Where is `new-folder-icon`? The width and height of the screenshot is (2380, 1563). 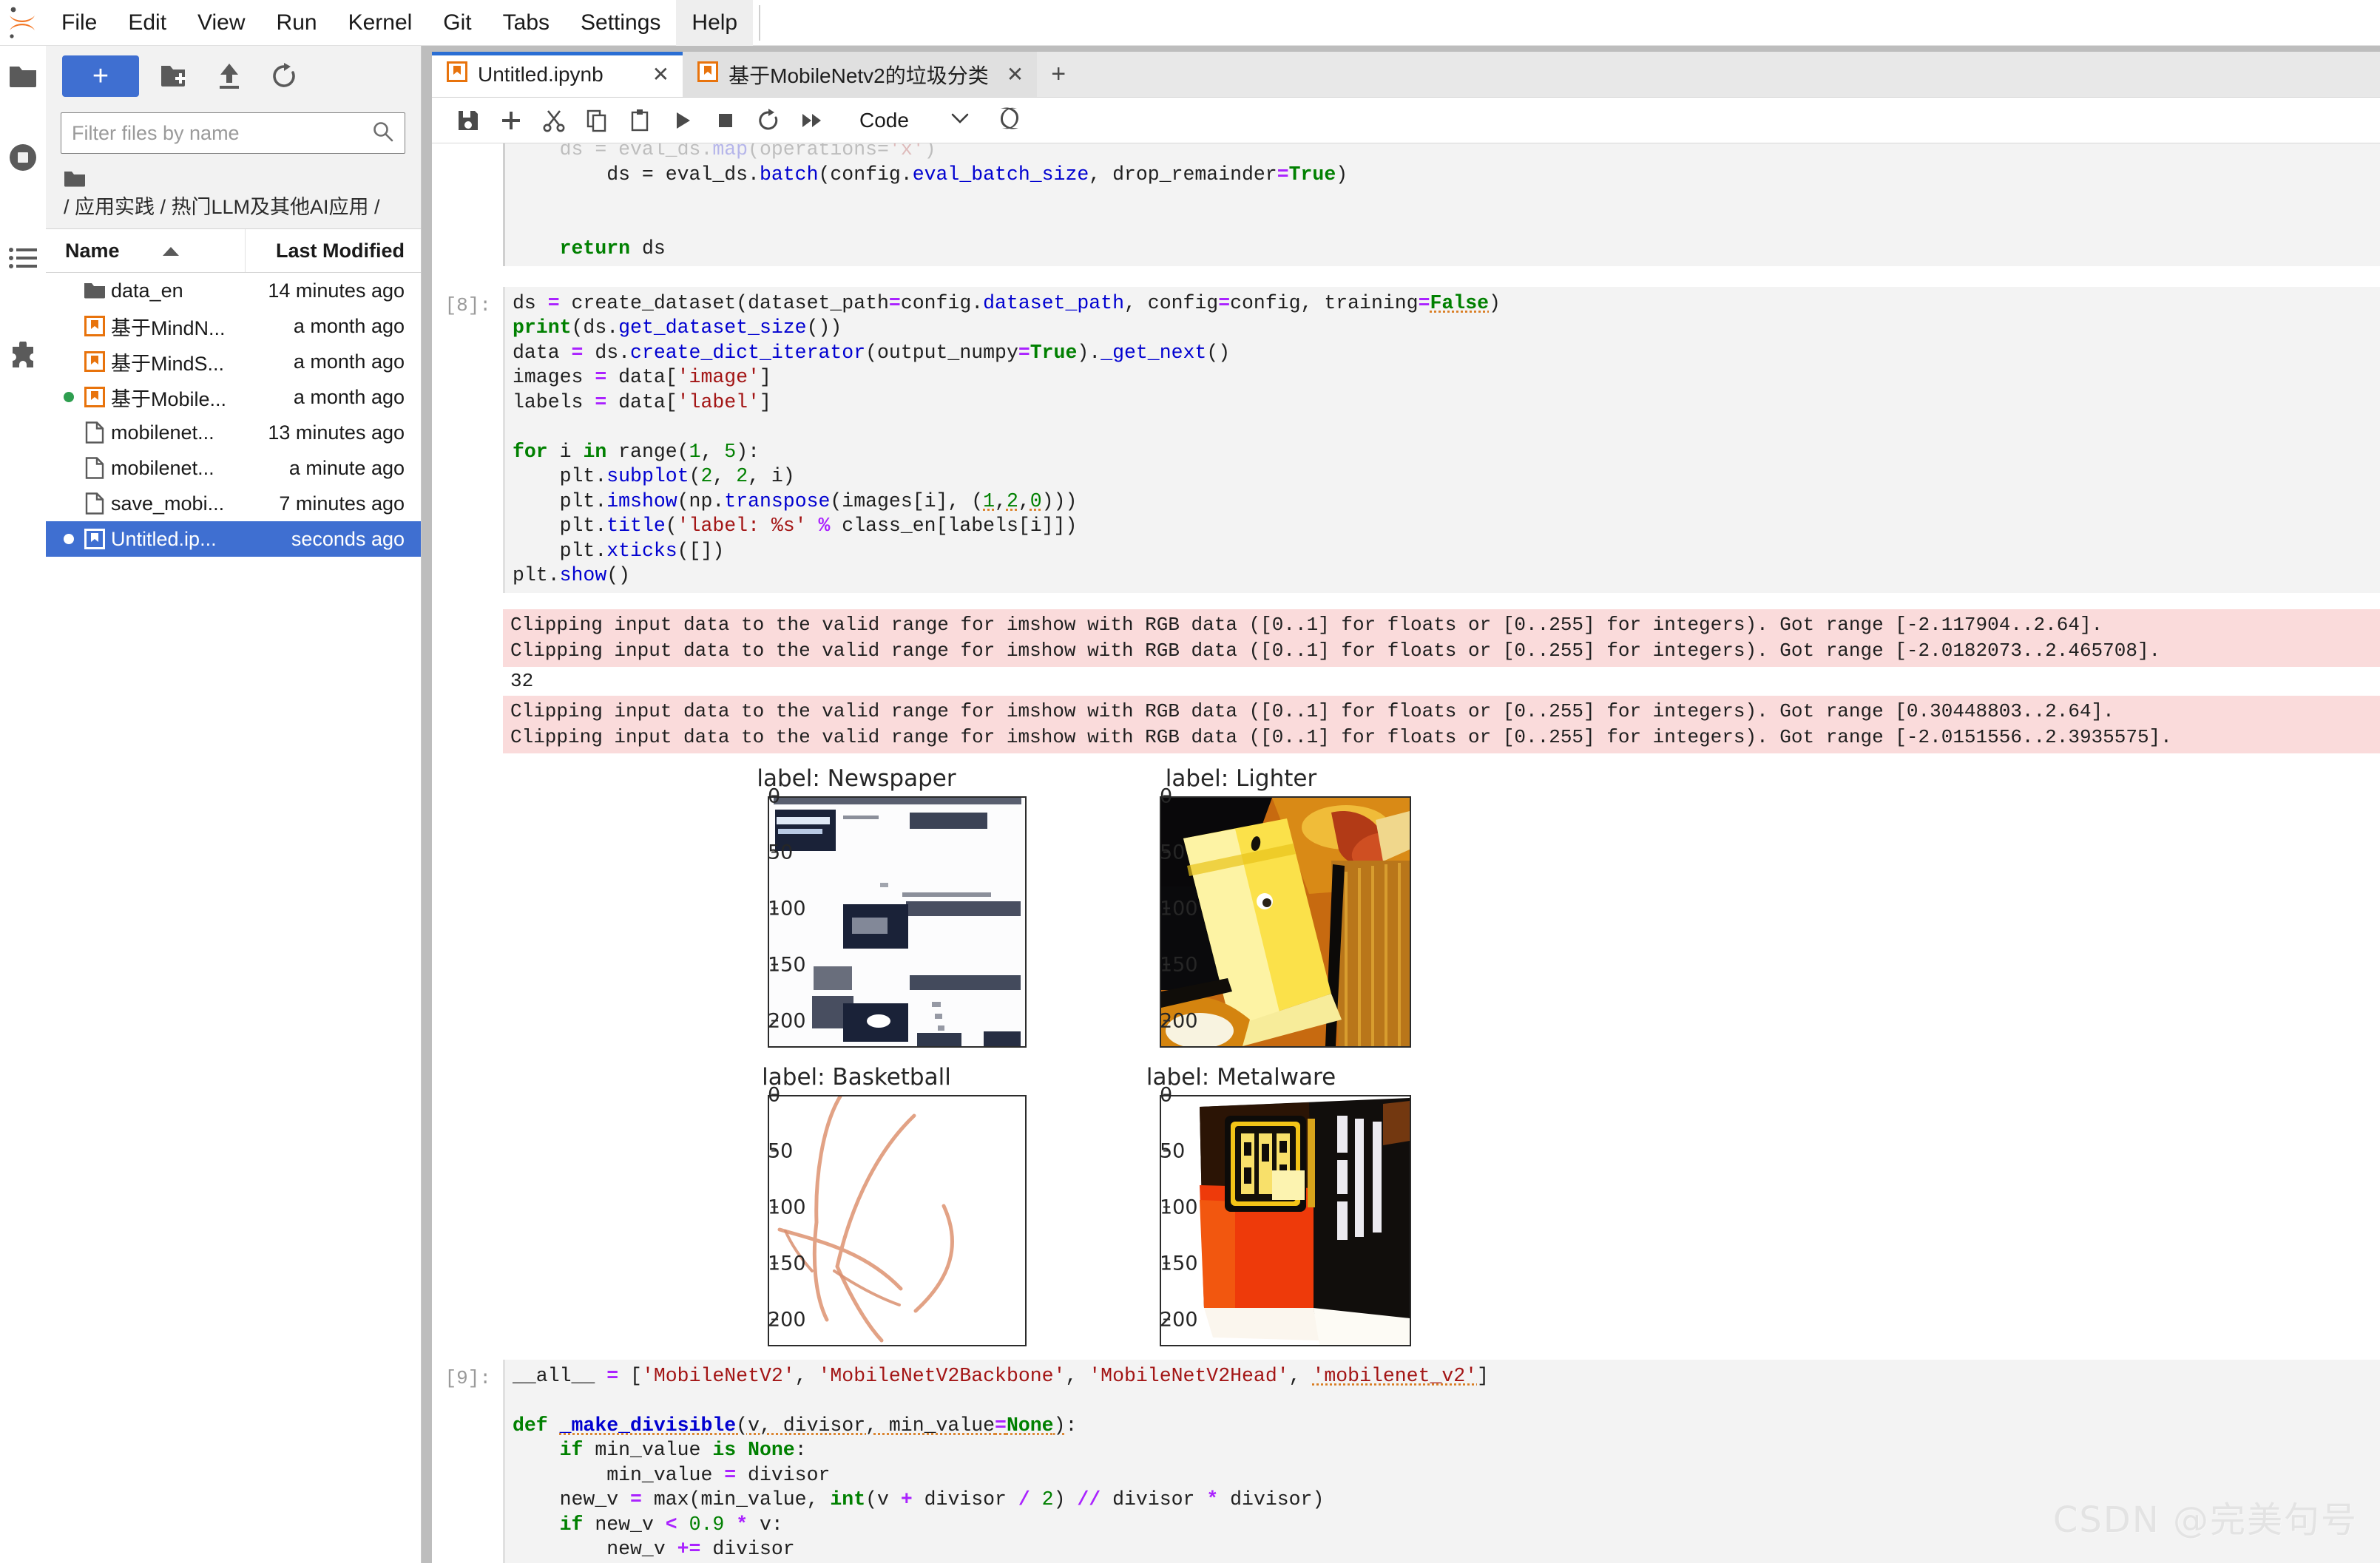 new-folder-icon is located at coordinates (175, 76).